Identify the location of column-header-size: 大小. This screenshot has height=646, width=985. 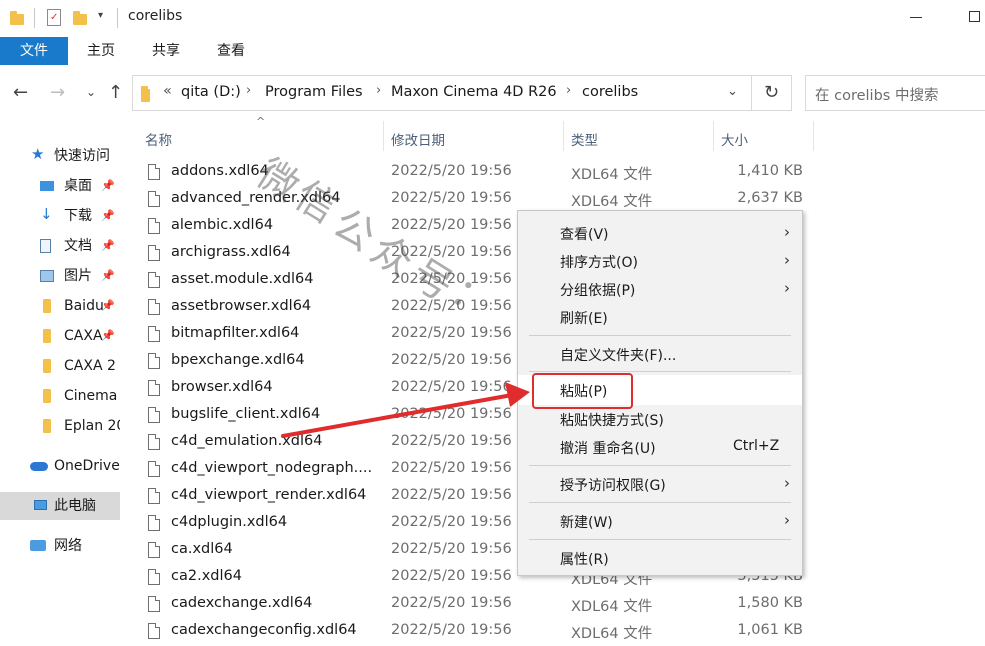
(734, 139).